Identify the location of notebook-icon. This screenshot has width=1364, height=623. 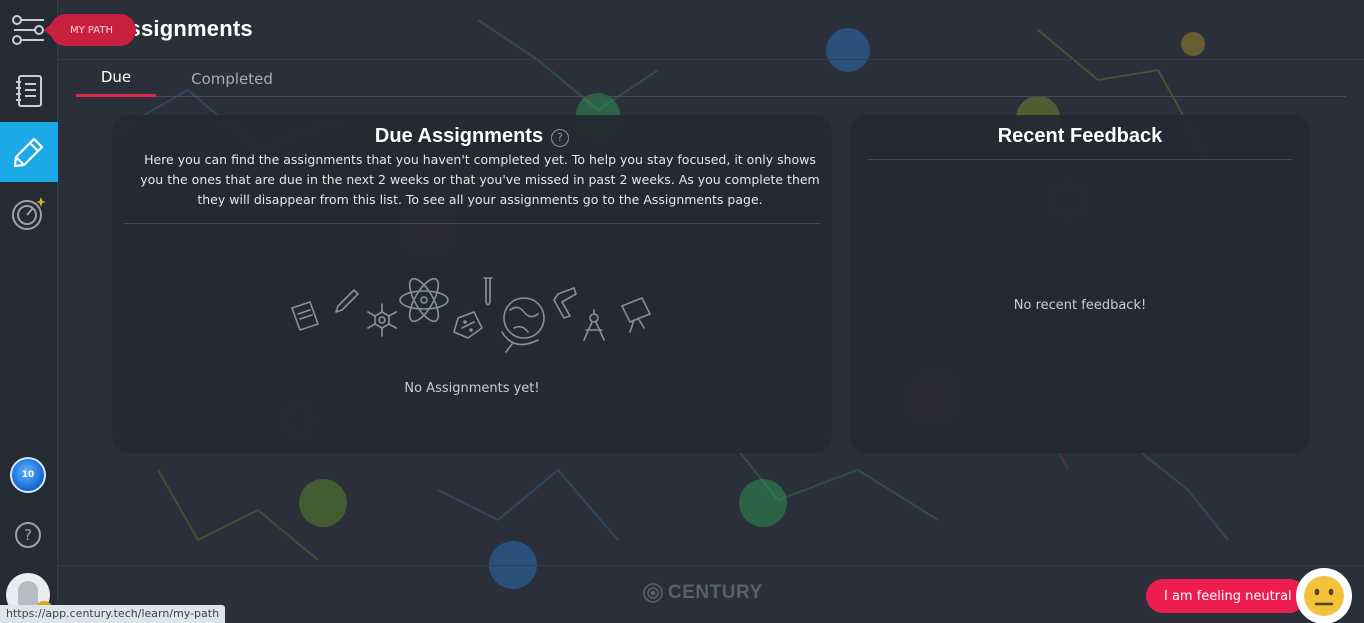
(29, 91).